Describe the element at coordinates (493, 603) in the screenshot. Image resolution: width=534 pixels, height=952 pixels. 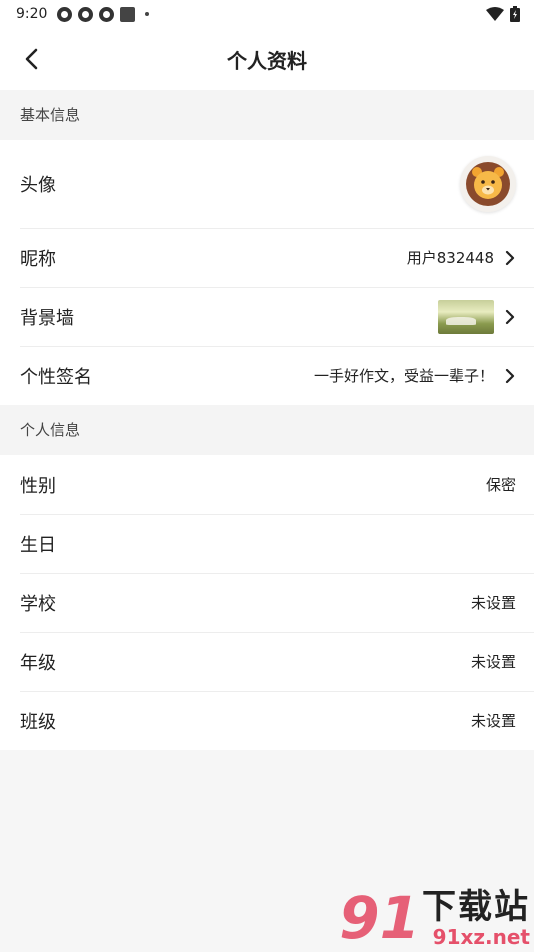
I see `school-value: 未设置` at that location.